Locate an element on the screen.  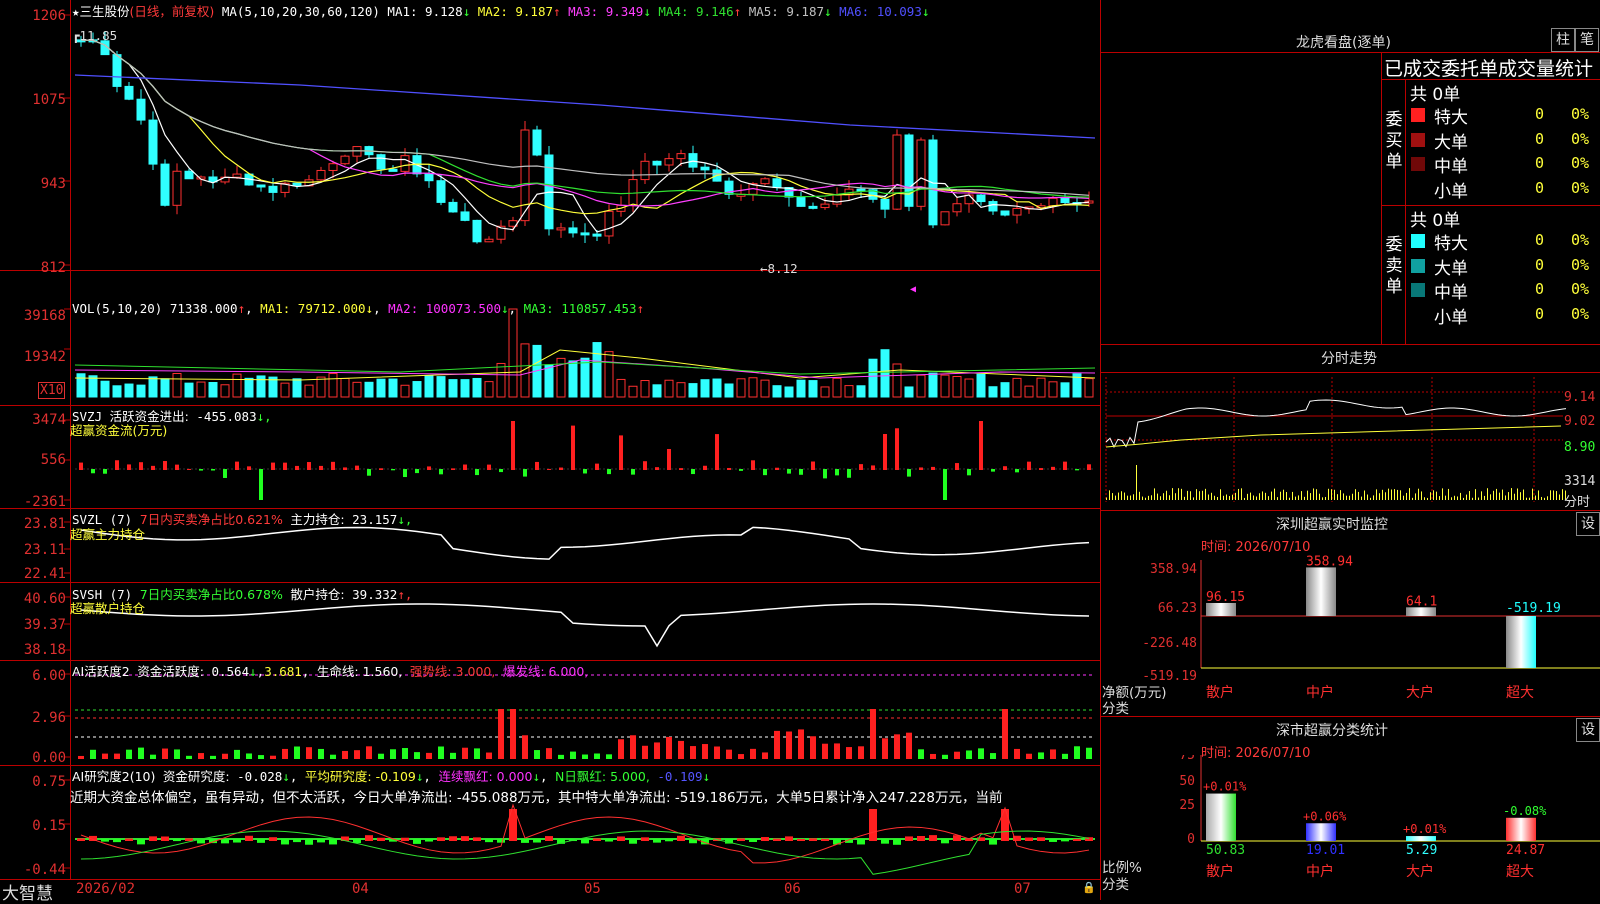
intraday-tick: 9.02 is located at coordinates (1580, 421).